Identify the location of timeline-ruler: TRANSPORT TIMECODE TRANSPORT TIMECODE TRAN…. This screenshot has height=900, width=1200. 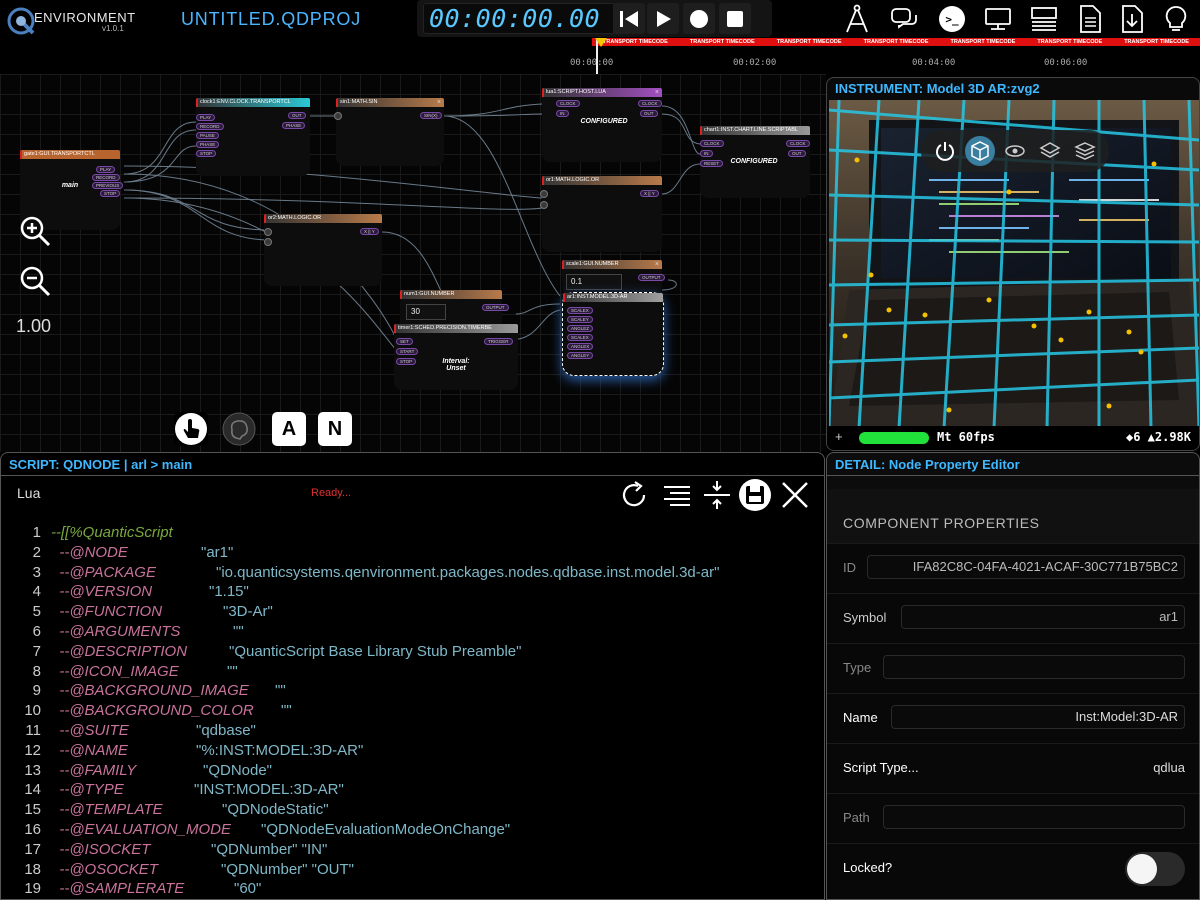
(885, 56).